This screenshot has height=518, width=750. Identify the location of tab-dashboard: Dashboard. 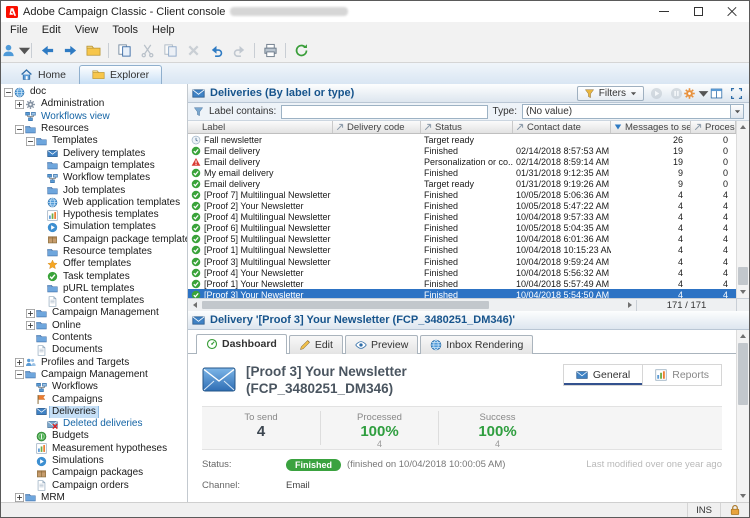
(241, 344).